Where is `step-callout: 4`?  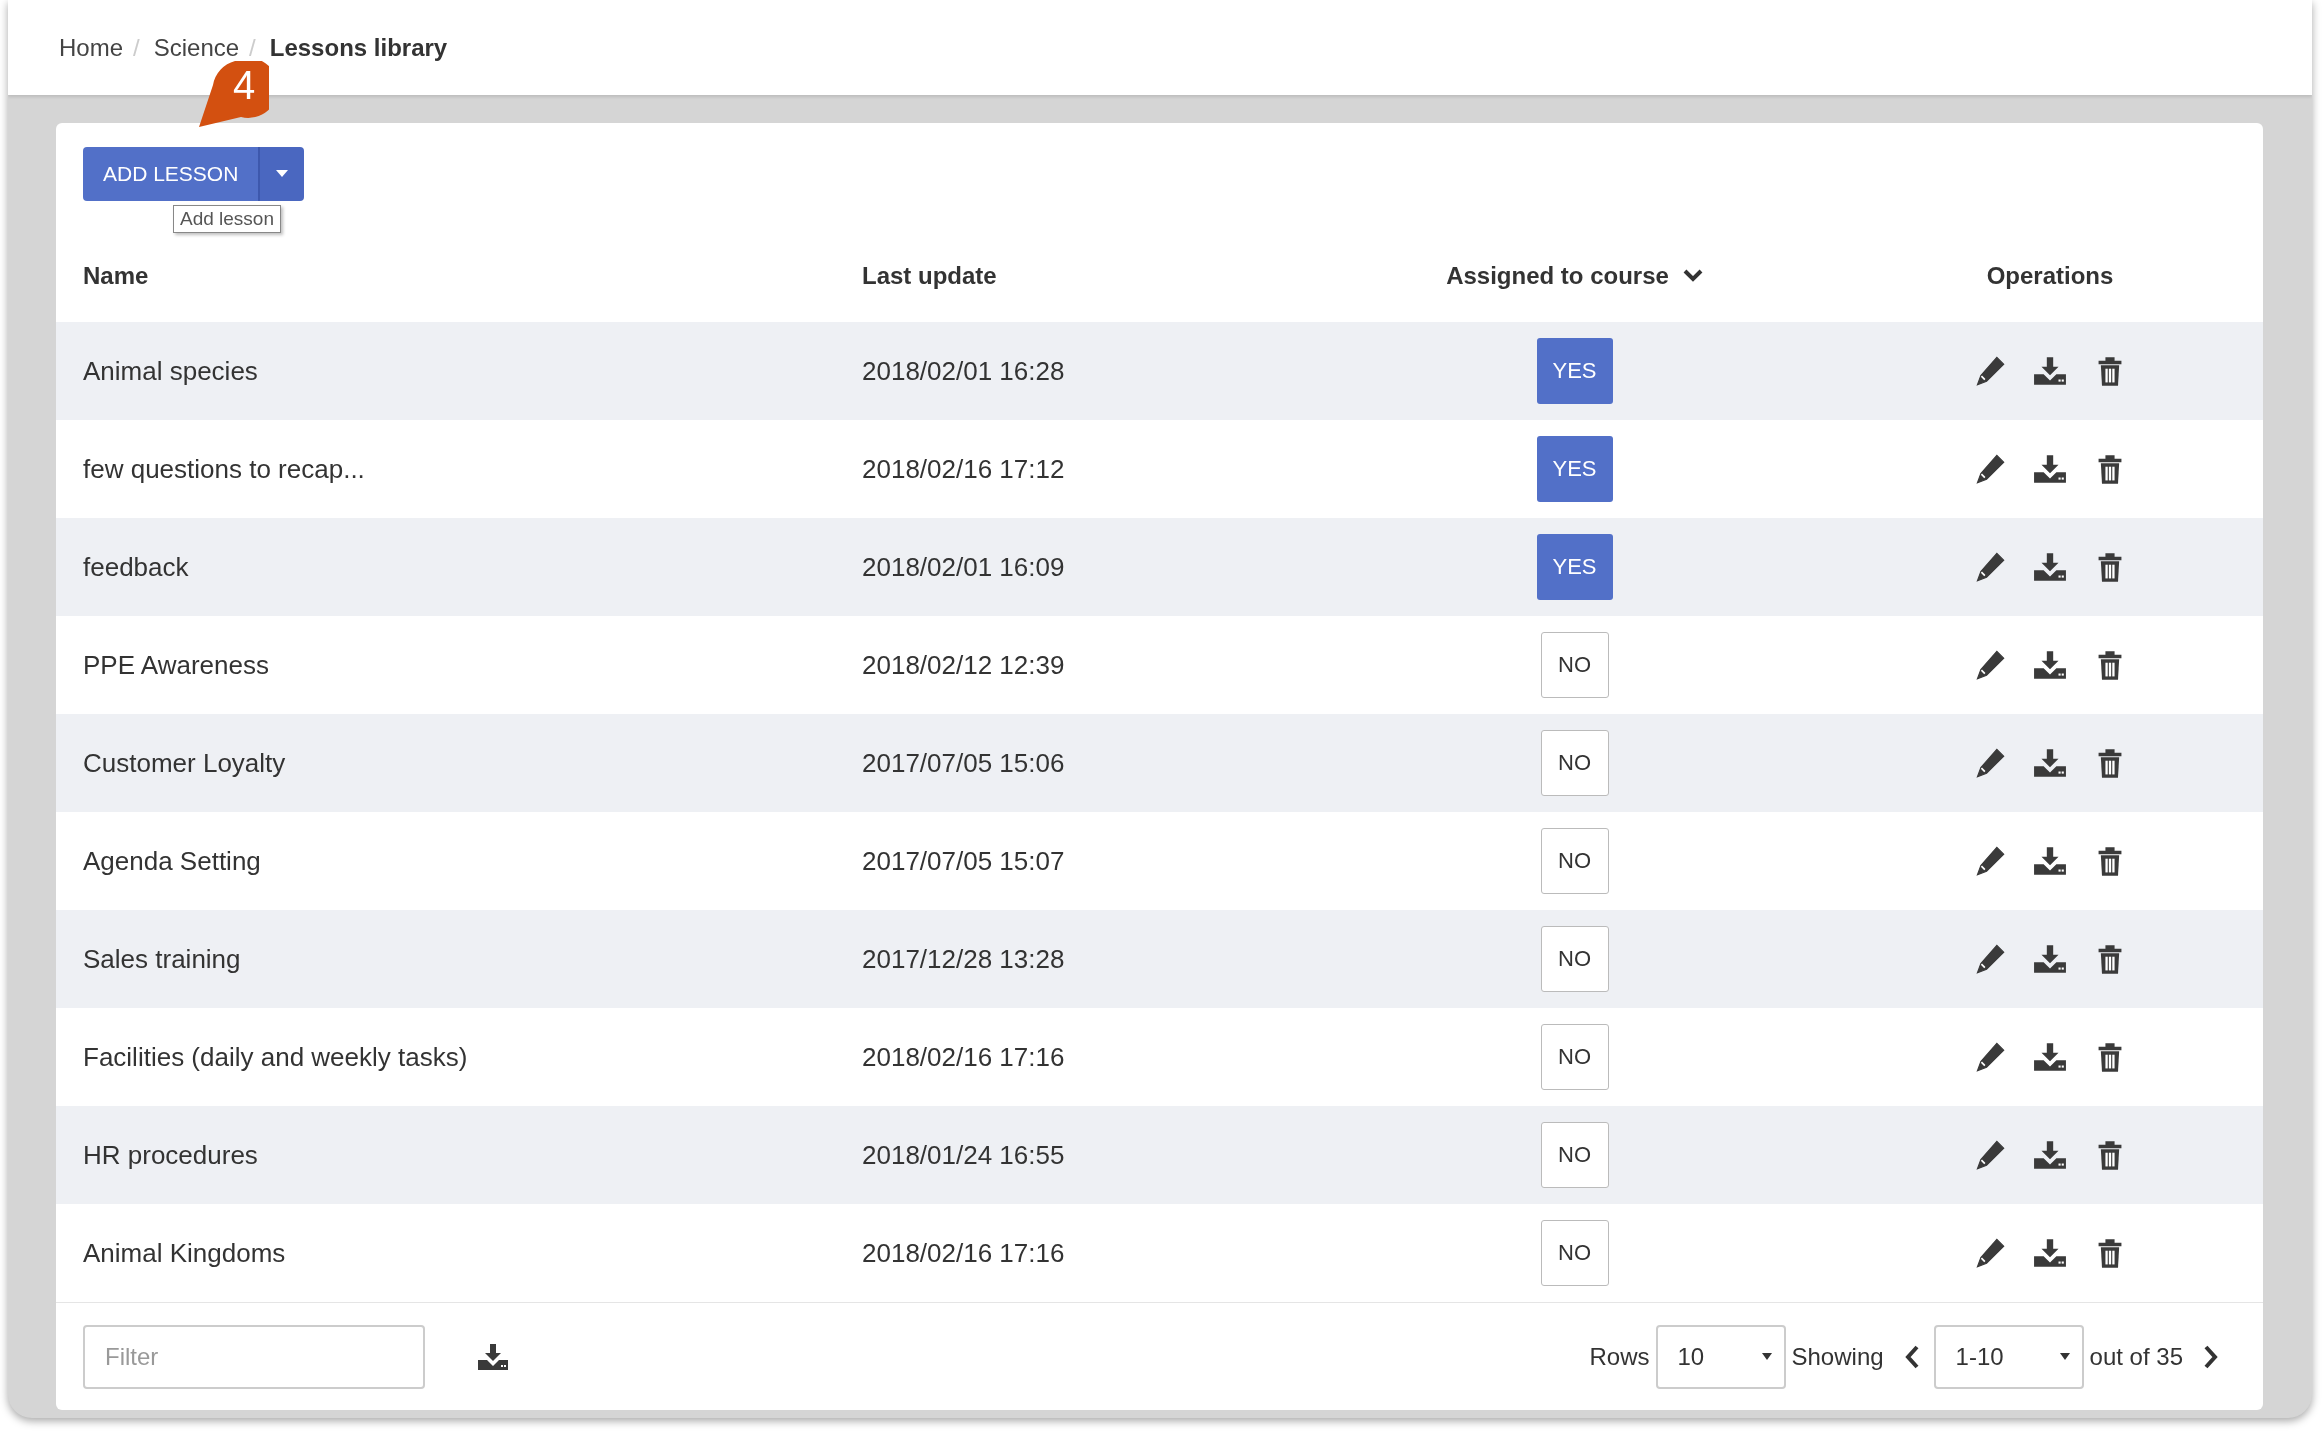 step-callout: 4 is located at coordinates (234, 94).